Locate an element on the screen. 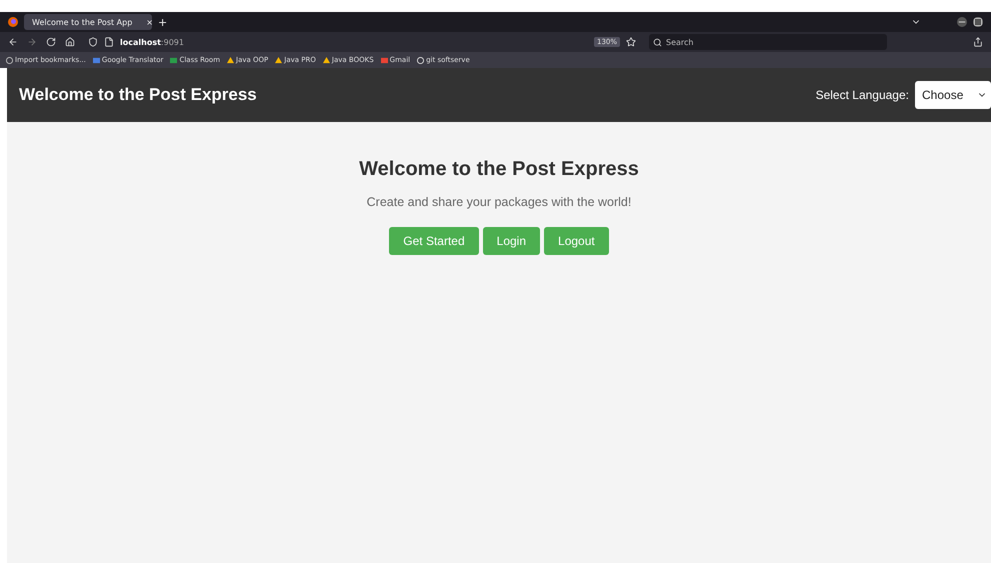 This screenshot has width=991, height=563. maximize-icon is located at coordinates (978, 22).